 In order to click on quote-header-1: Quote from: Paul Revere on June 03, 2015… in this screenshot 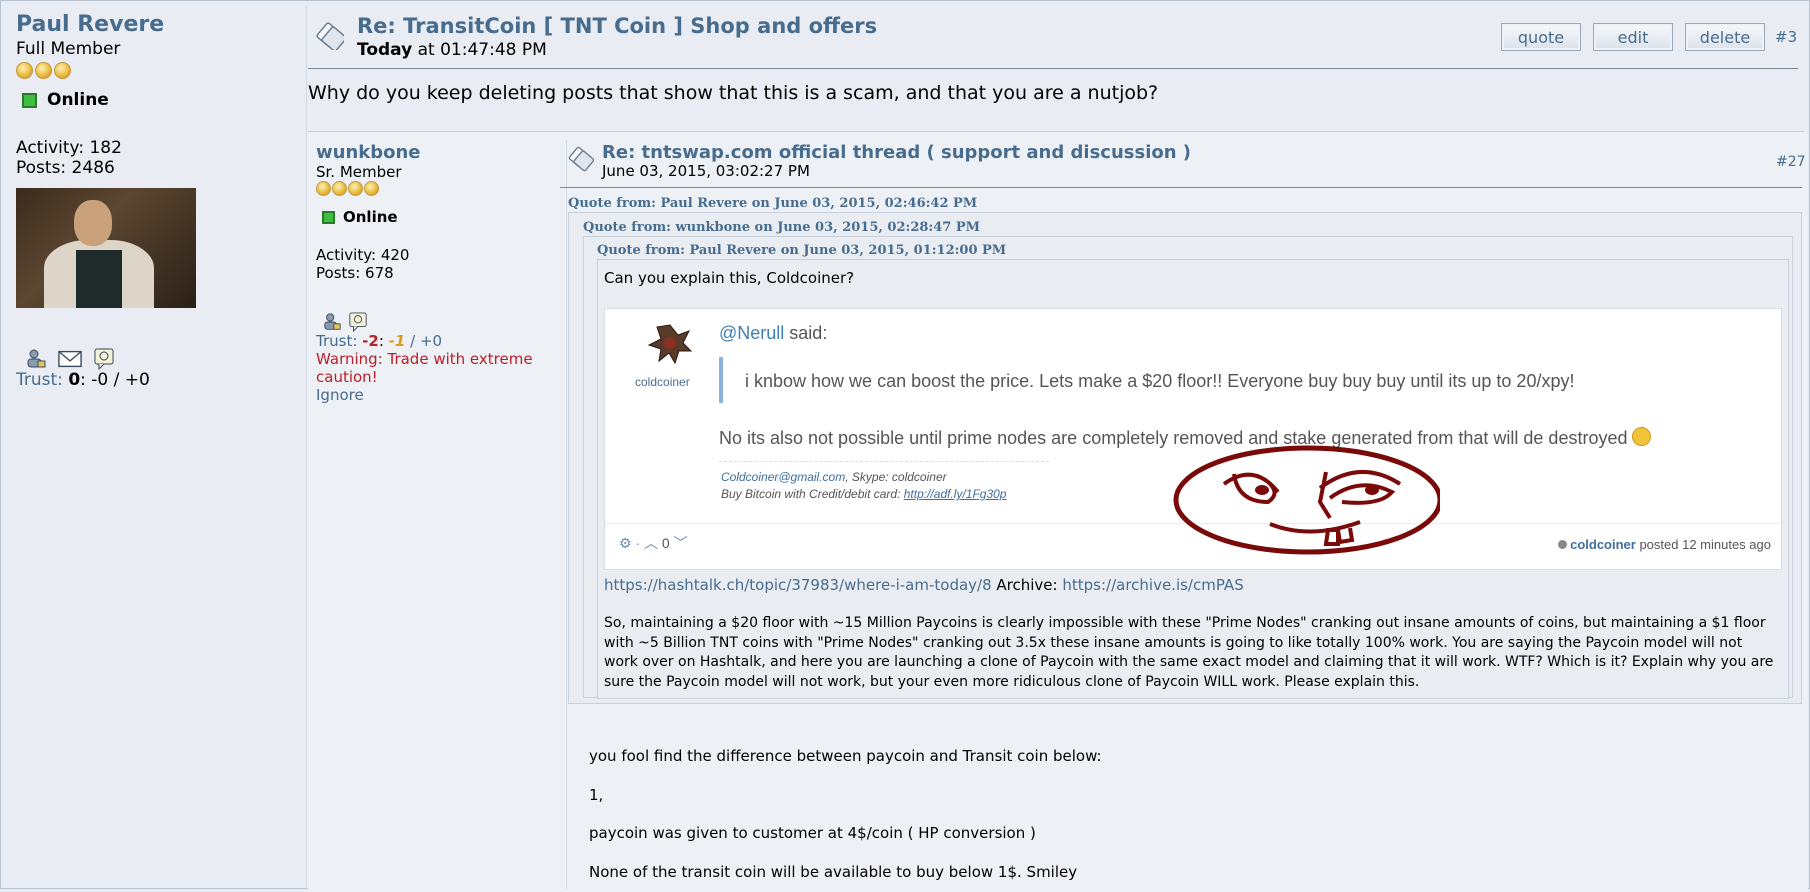, I will do `click(772, 203)`.